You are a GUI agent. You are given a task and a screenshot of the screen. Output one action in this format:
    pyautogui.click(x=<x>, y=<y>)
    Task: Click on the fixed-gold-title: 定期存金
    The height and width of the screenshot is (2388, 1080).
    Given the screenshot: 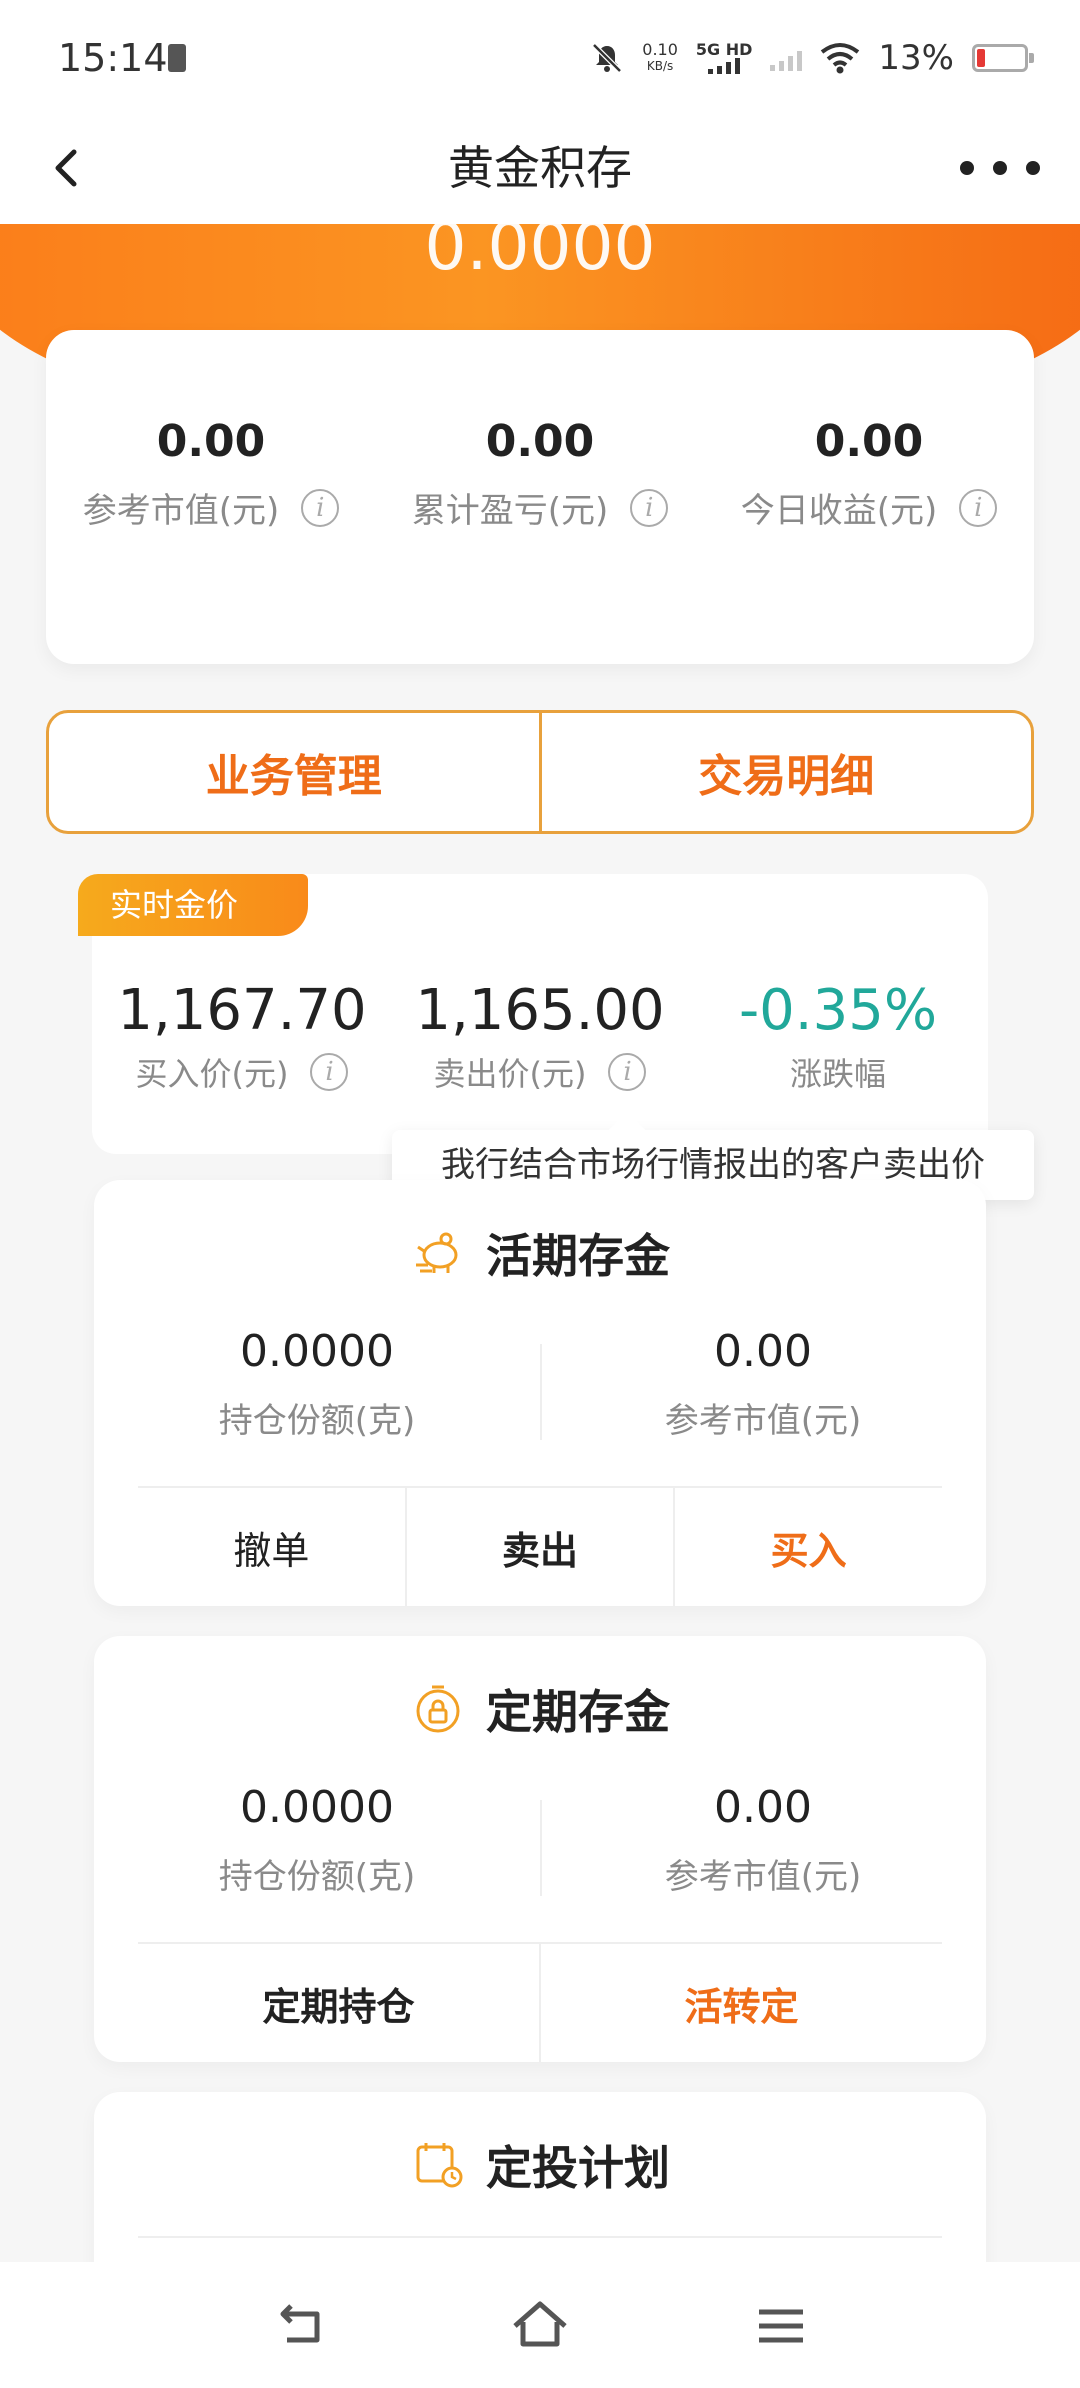 What is the action you would take?
    pyautogui.click(x=578, y=1712)
    